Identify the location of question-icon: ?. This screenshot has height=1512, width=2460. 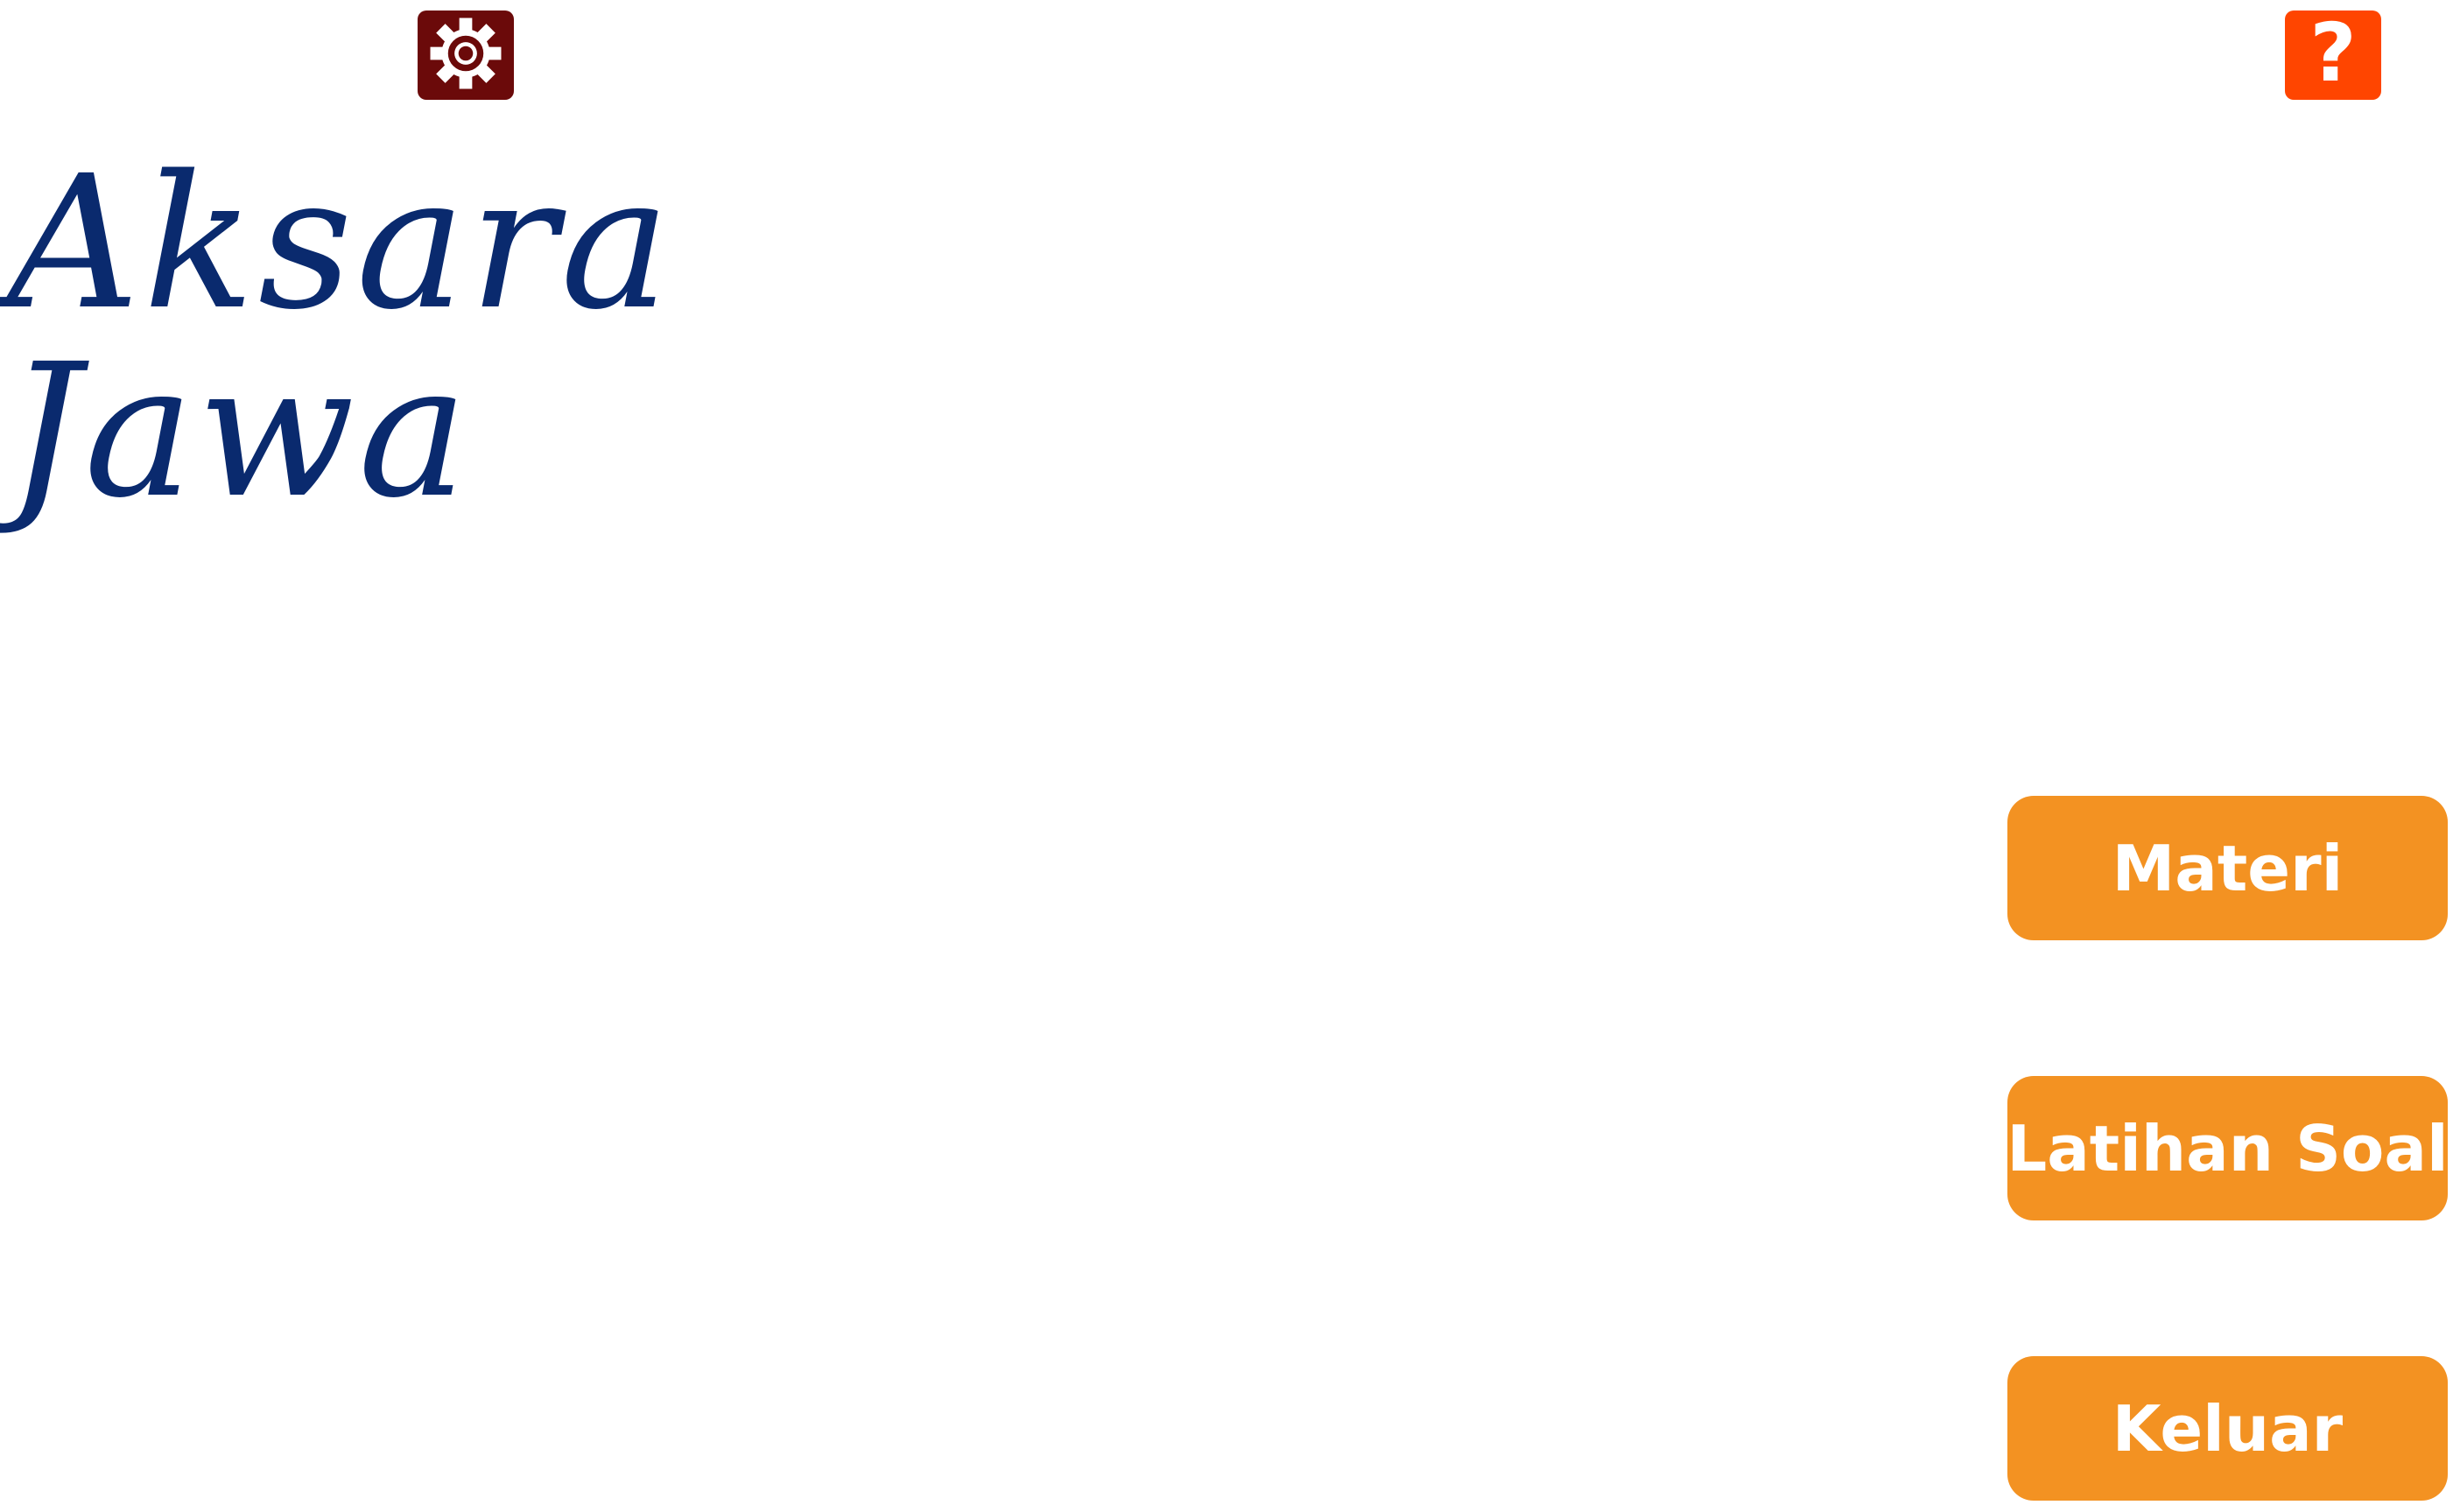
(2333, 53).